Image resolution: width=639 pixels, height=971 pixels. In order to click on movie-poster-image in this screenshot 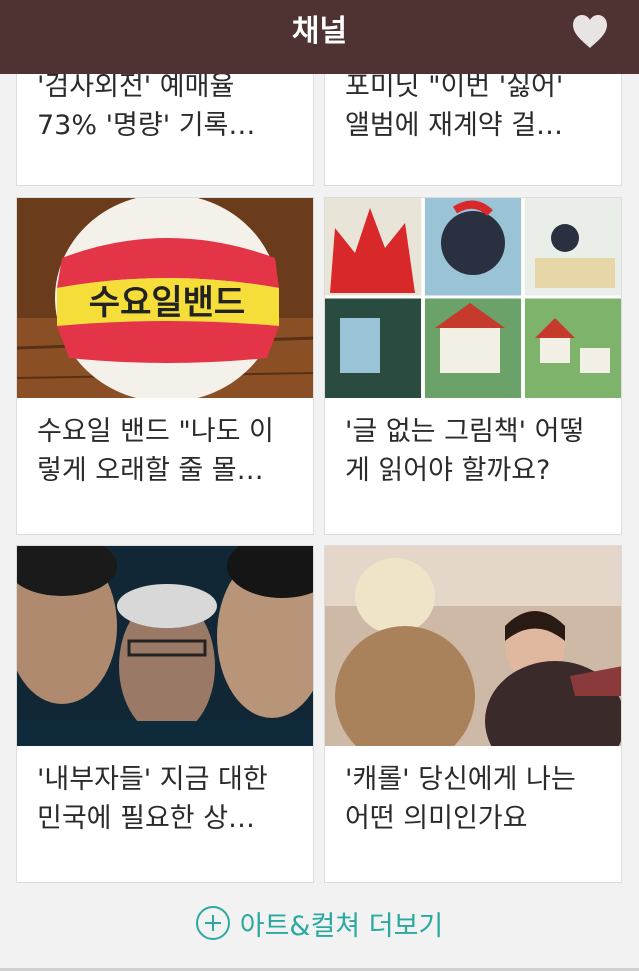, I will do `click(165, 646)`.